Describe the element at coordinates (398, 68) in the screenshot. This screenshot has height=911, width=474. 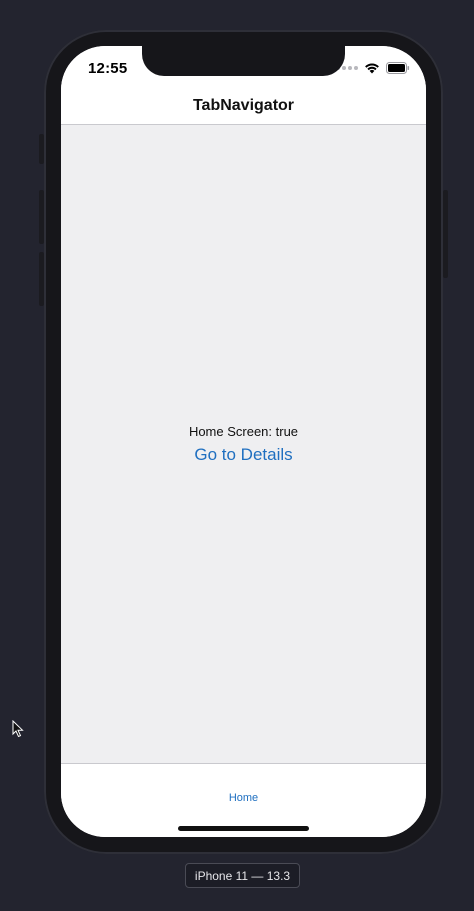
I see `battery-icon` at that location.